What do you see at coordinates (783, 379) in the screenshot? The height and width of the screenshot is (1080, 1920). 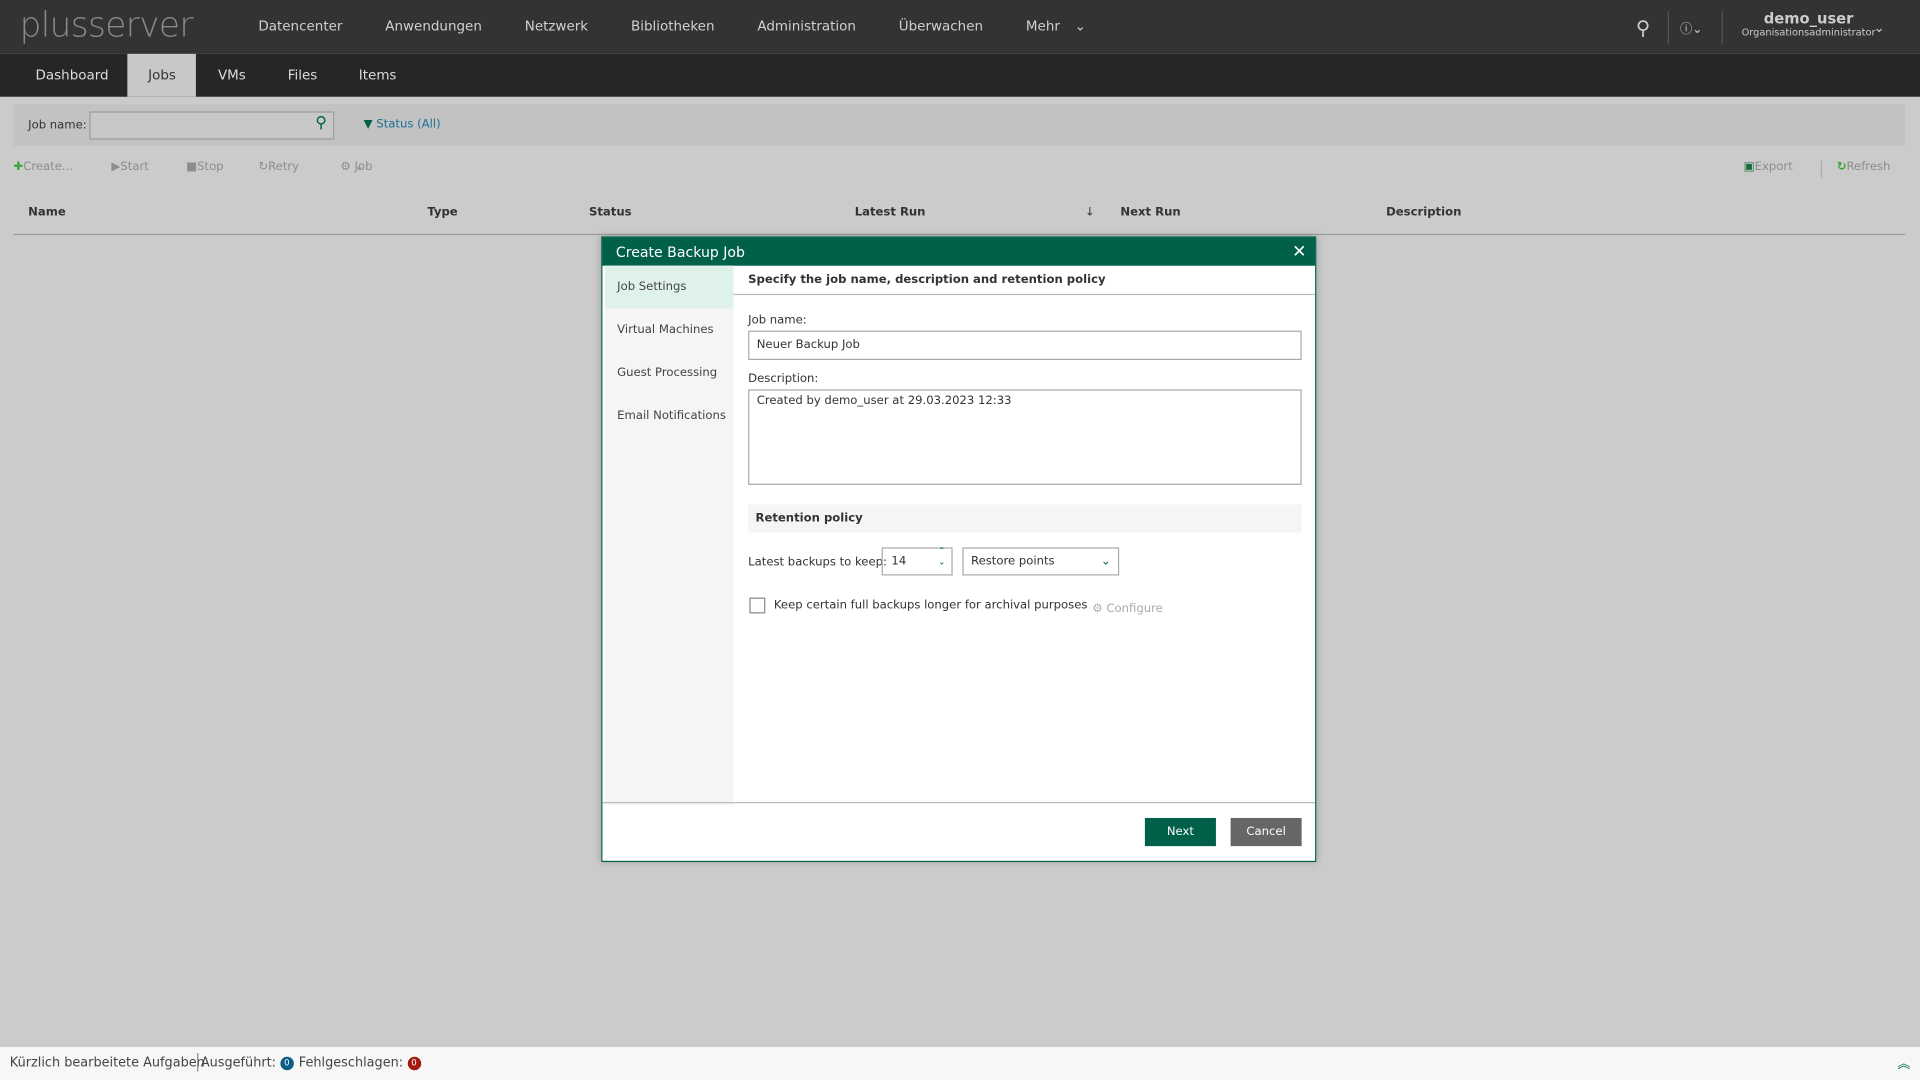 I see `description-label: Description:` at bounding box center [783, 379].